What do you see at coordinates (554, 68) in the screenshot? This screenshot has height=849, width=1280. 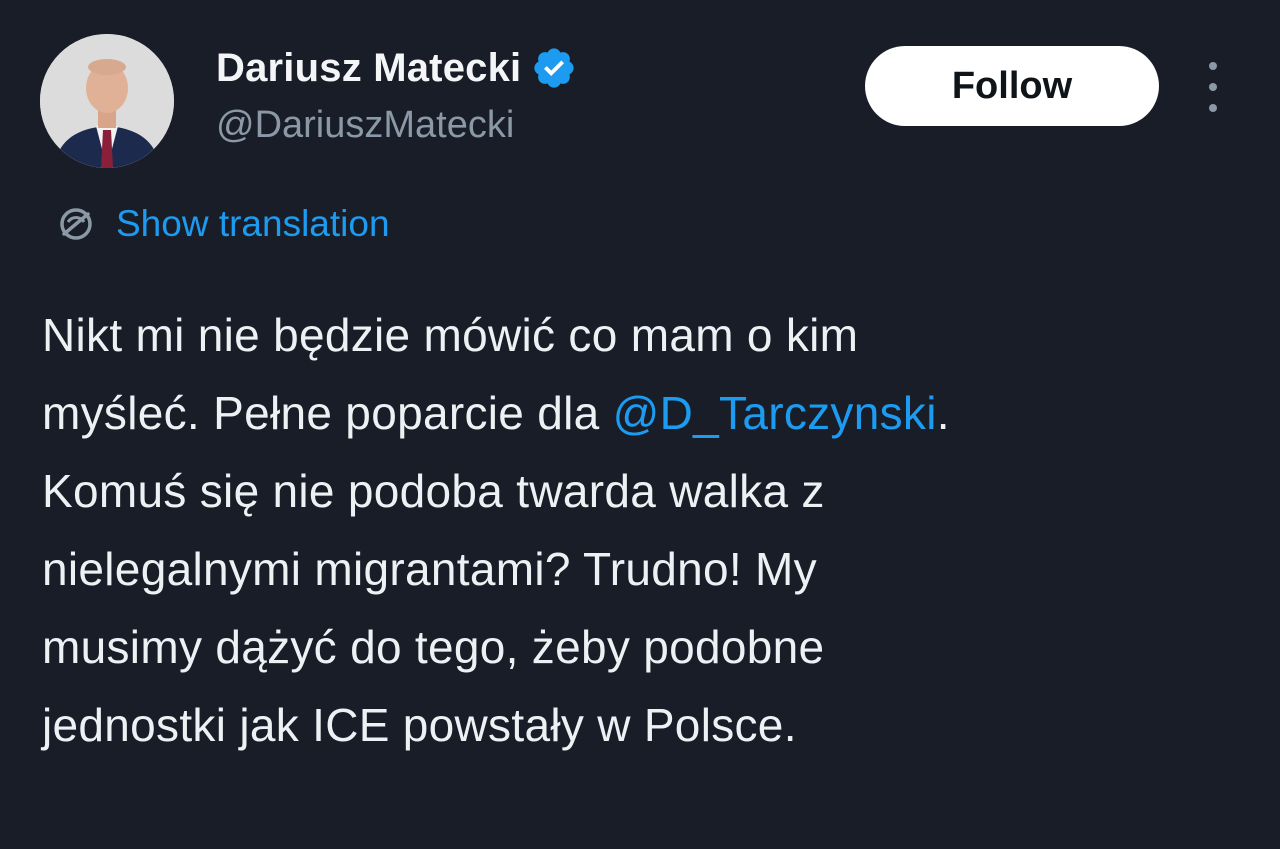 I see `verified-badge-icon` at bounding box center [554, 68].